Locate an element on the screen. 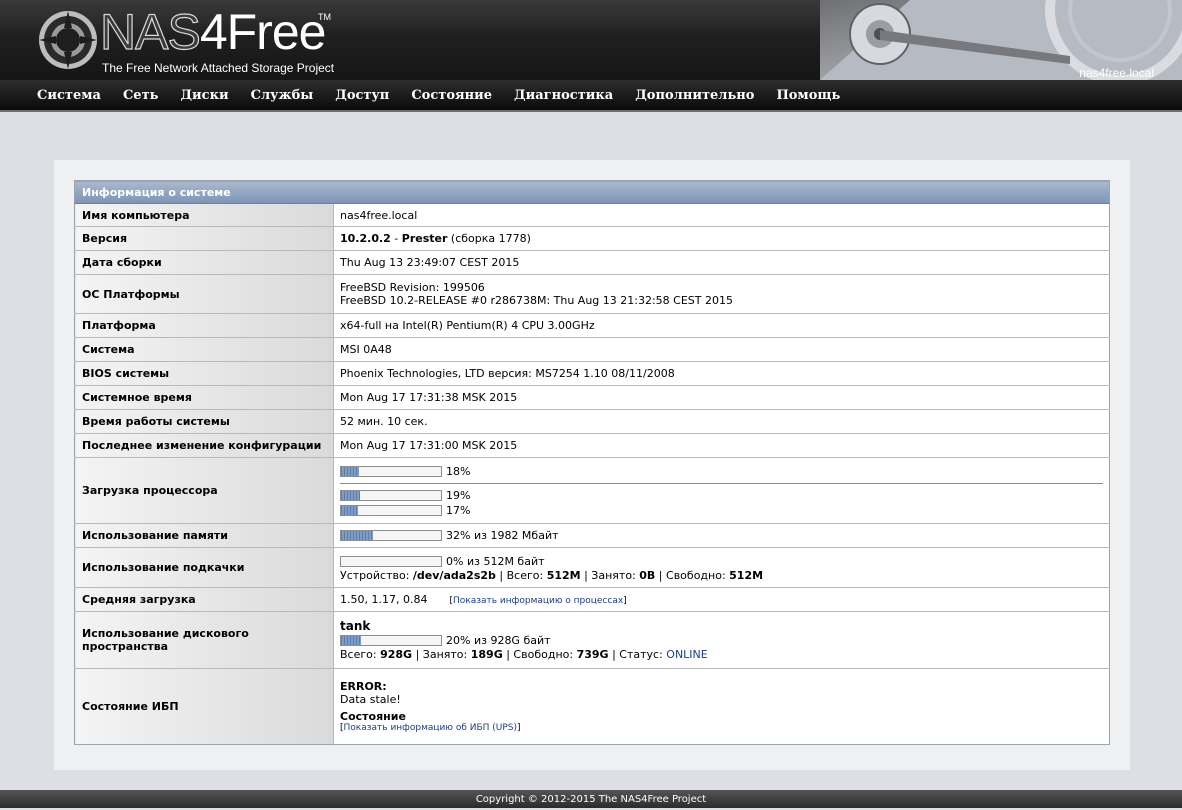  disk-pool-name: tank is located at coordinates (355, 626).